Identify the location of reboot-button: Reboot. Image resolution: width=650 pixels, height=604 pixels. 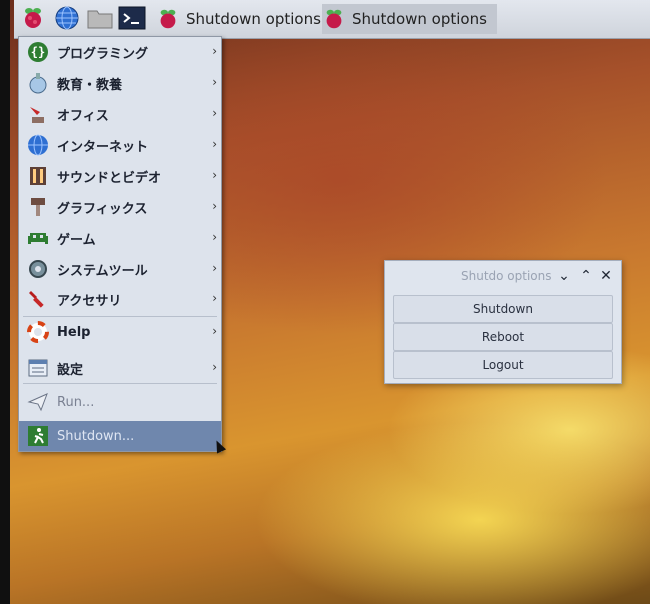
(503, 337).